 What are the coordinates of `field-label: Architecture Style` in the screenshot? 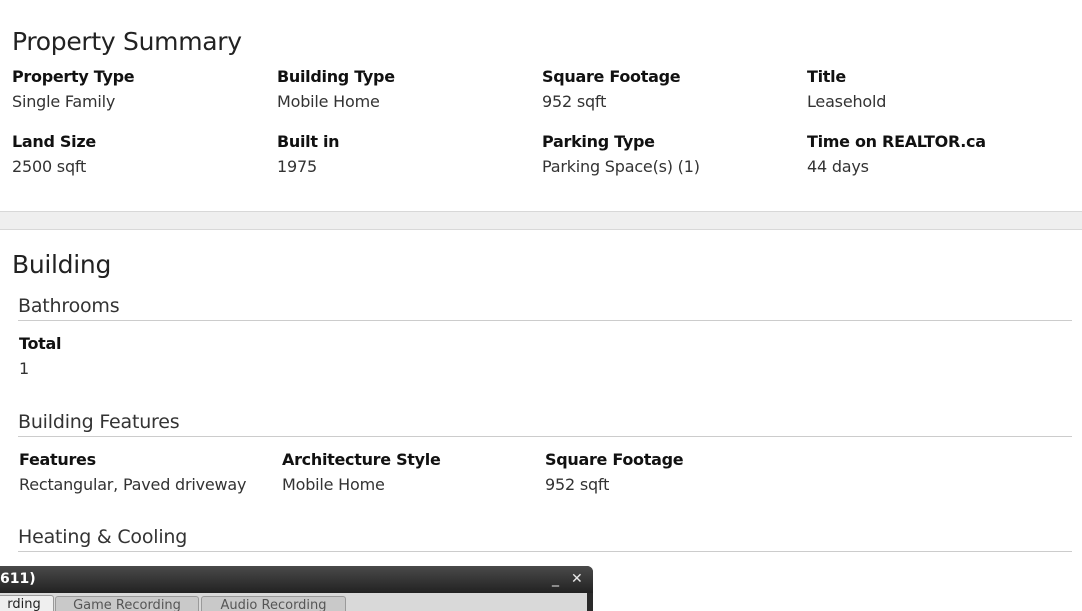 It's located at (361, 459).